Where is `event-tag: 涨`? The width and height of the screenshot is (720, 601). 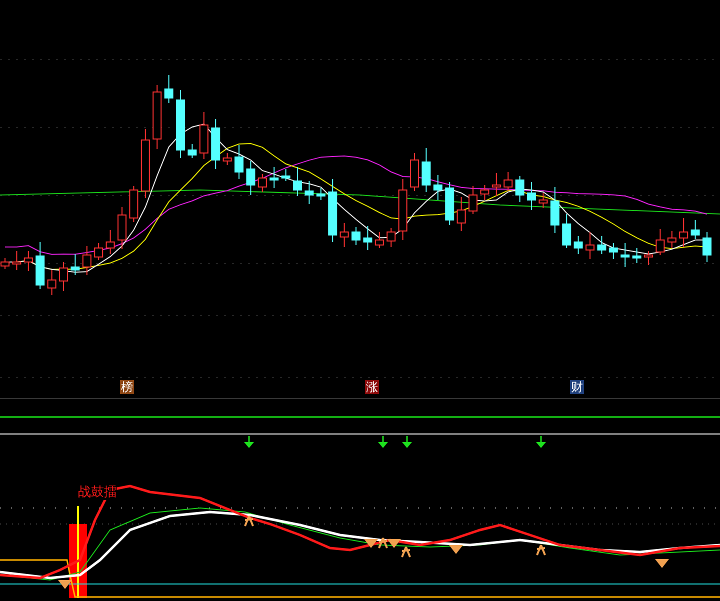 event-tag: 涨 is located at coordinates (372, 387).